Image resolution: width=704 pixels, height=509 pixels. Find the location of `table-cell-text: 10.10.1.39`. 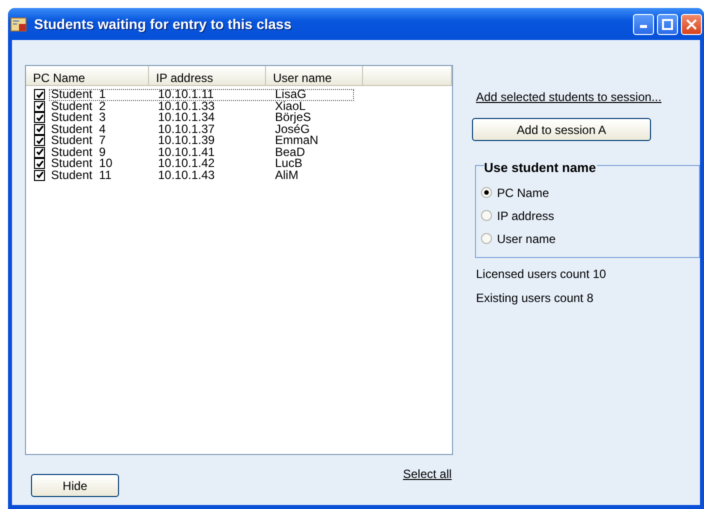

table-cell-text: 10.10.1.39 is located at coordinates (186, 140).